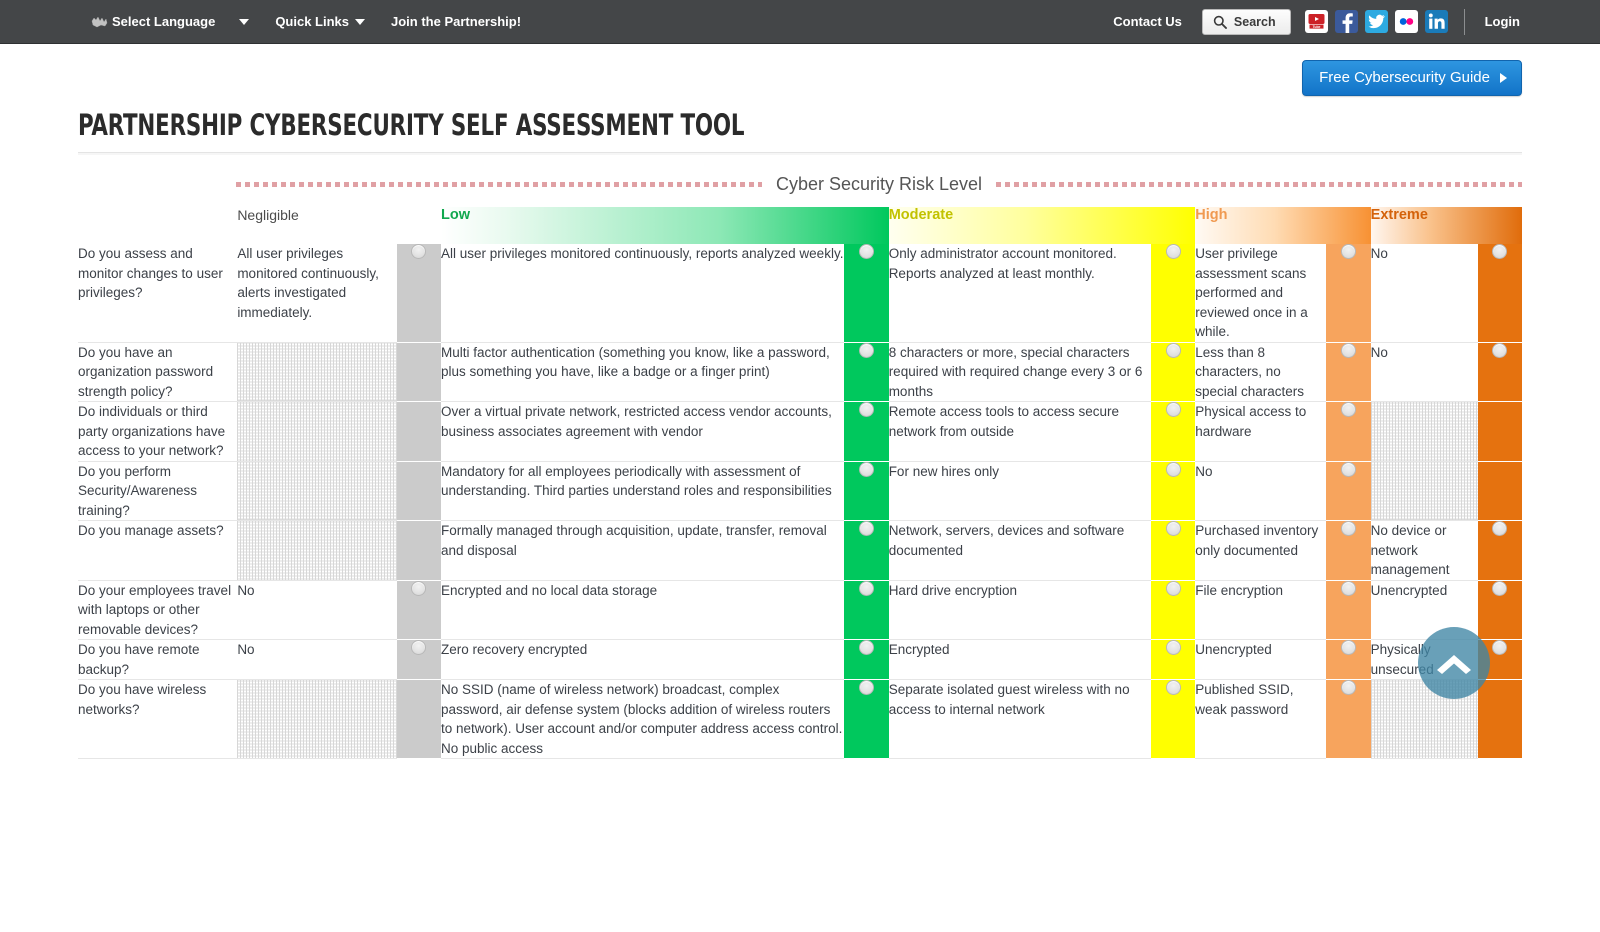 The width and height of the screenshot is (1600, 932). Describe the element at coordinates (1147, 21) in the screenshot. I see `contact-us-link: Contact Us` at that location.